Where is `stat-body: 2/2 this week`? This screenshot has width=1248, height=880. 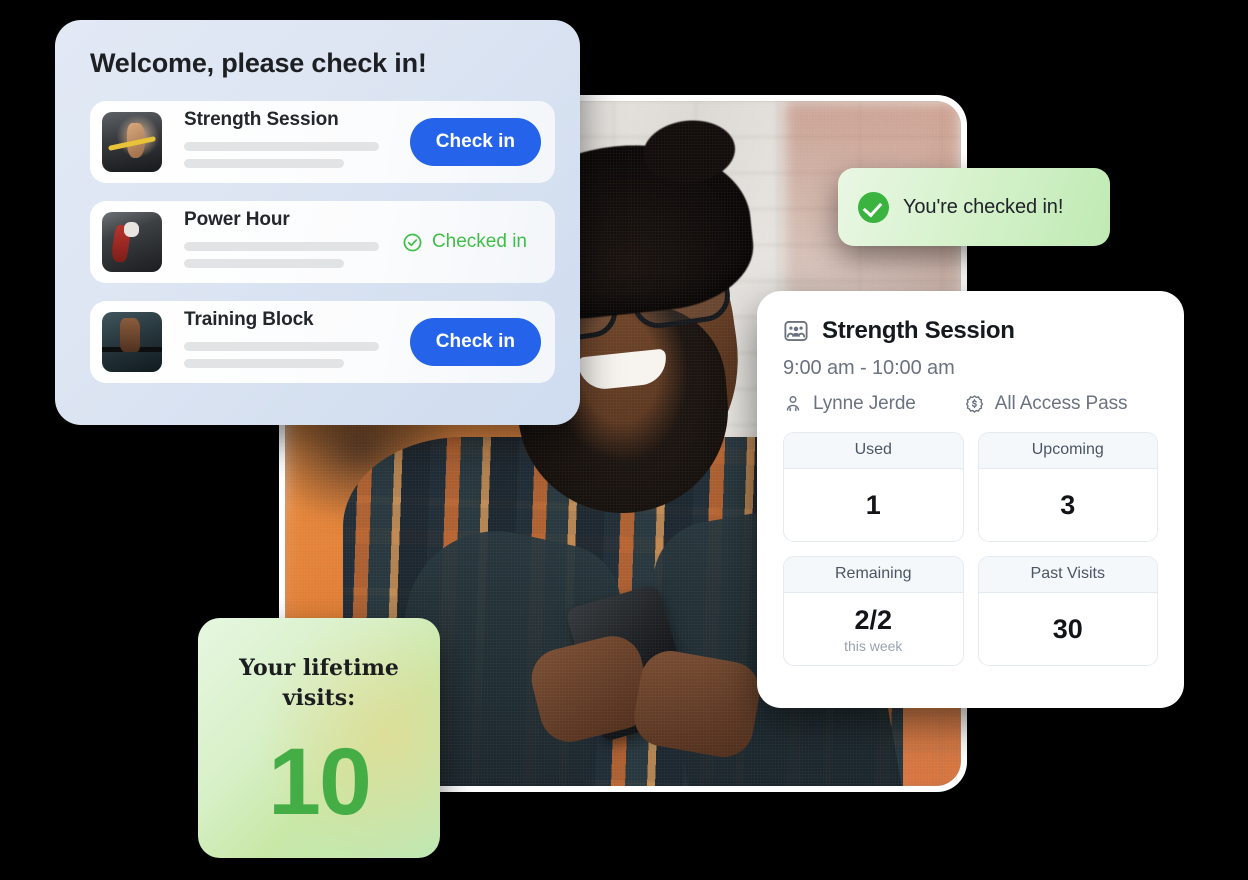
stat-body: 2/2 this week is located at coordinates (873, 629).